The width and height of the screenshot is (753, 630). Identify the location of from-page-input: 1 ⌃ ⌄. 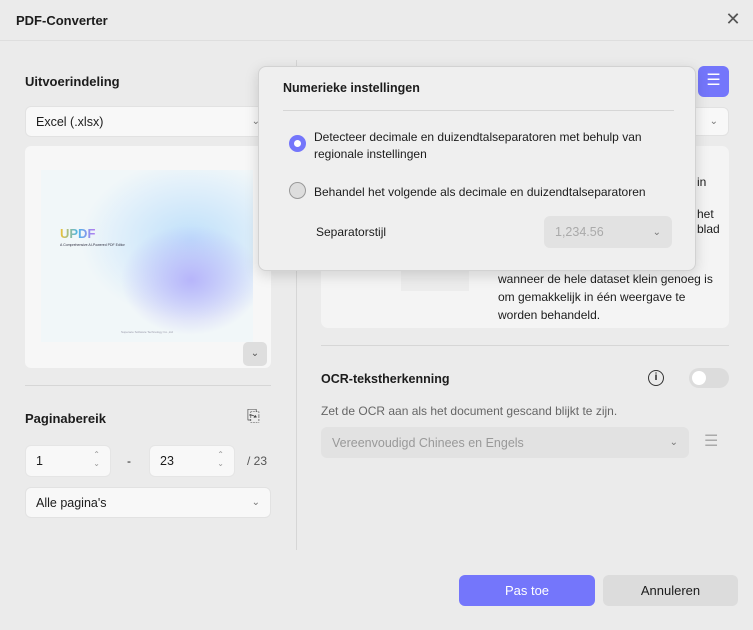
(68, 461).